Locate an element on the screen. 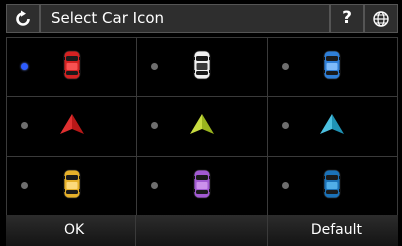 This screenshot has height=246, width=402. globe-icon is located at coordinates (381, 19).